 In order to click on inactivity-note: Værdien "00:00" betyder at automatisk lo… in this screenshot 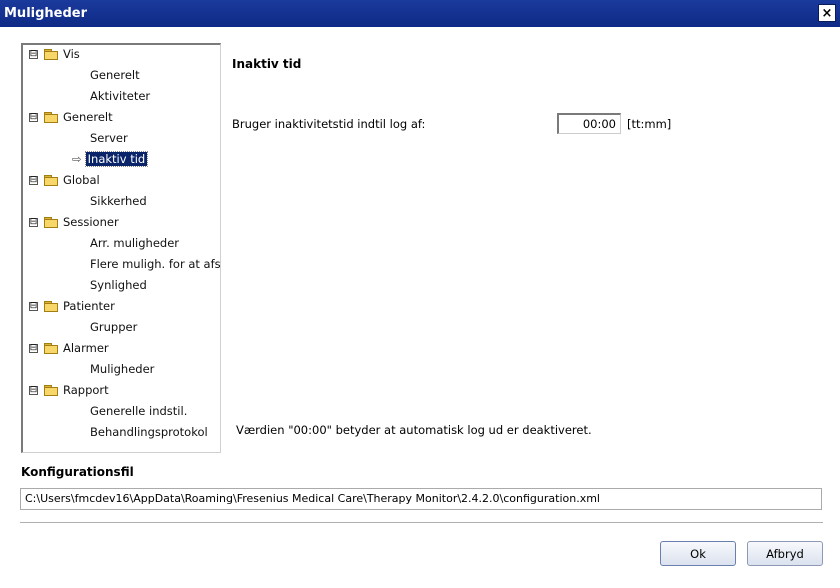, I will do `click(414, 430)`.